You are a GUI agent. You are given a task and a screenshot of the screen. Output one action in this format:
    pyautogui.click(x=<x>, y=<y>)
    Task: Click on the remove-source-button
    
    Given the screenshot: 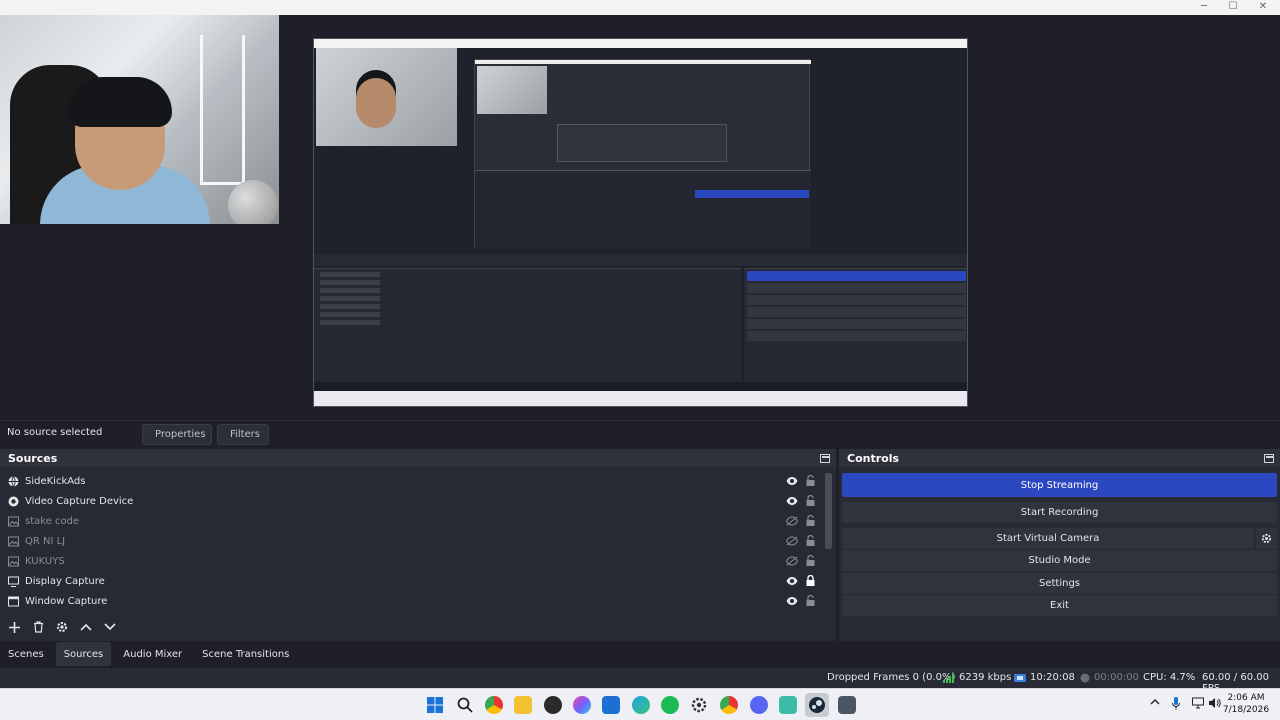 What is the action you would take?
    pyautogui.click(x=38, y=627)
    